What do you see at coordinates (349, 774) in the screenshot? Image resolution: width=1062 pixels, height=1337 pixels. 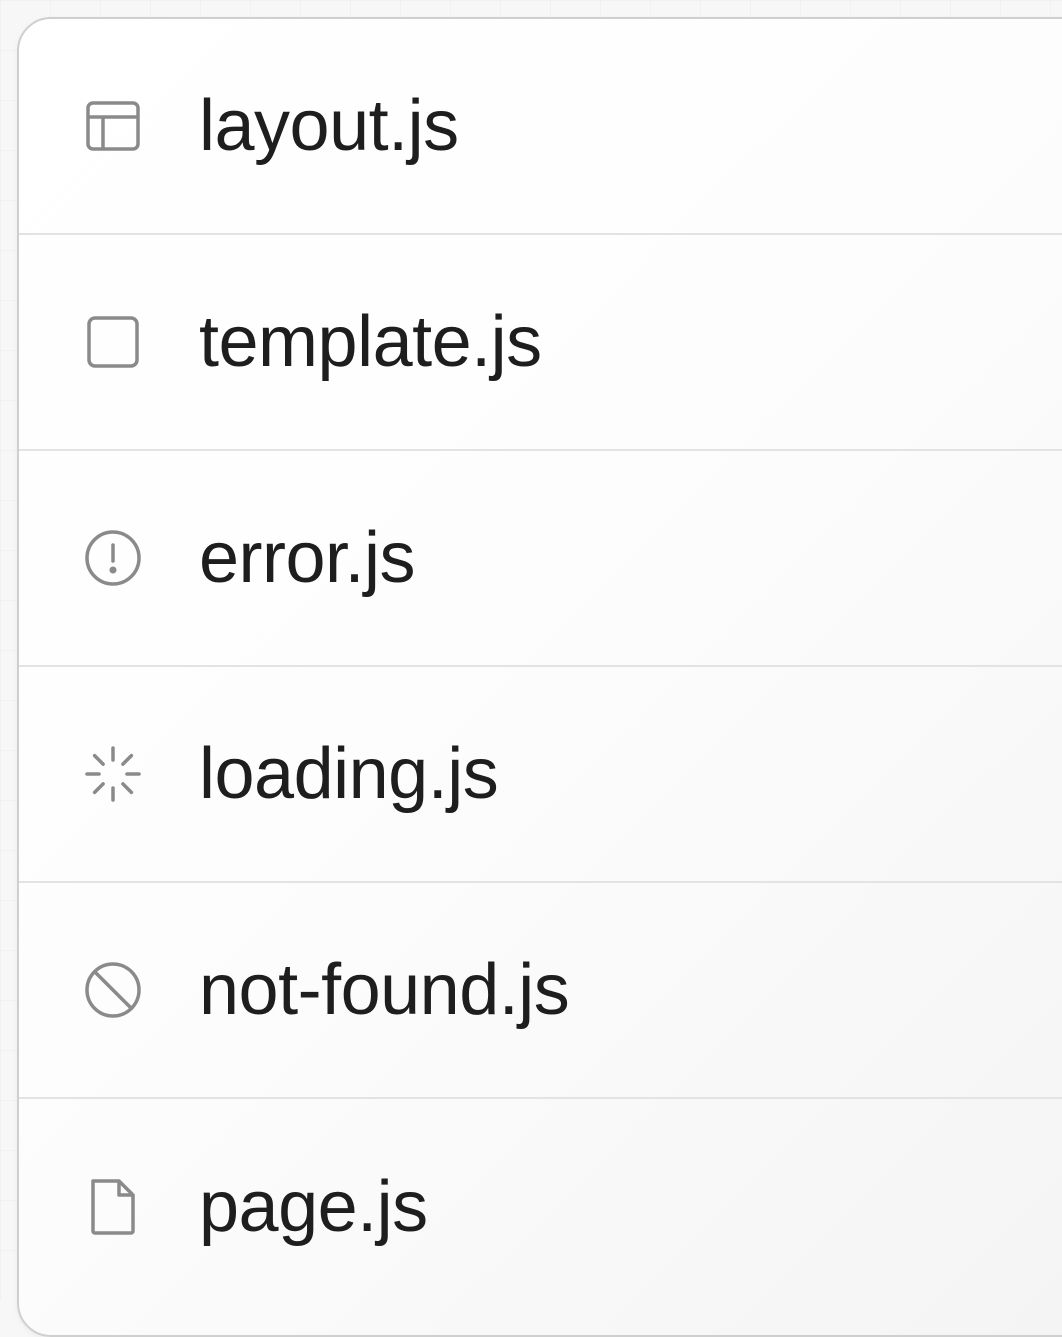 I see `file-name: loading.js` at bounding box center [349, 774].